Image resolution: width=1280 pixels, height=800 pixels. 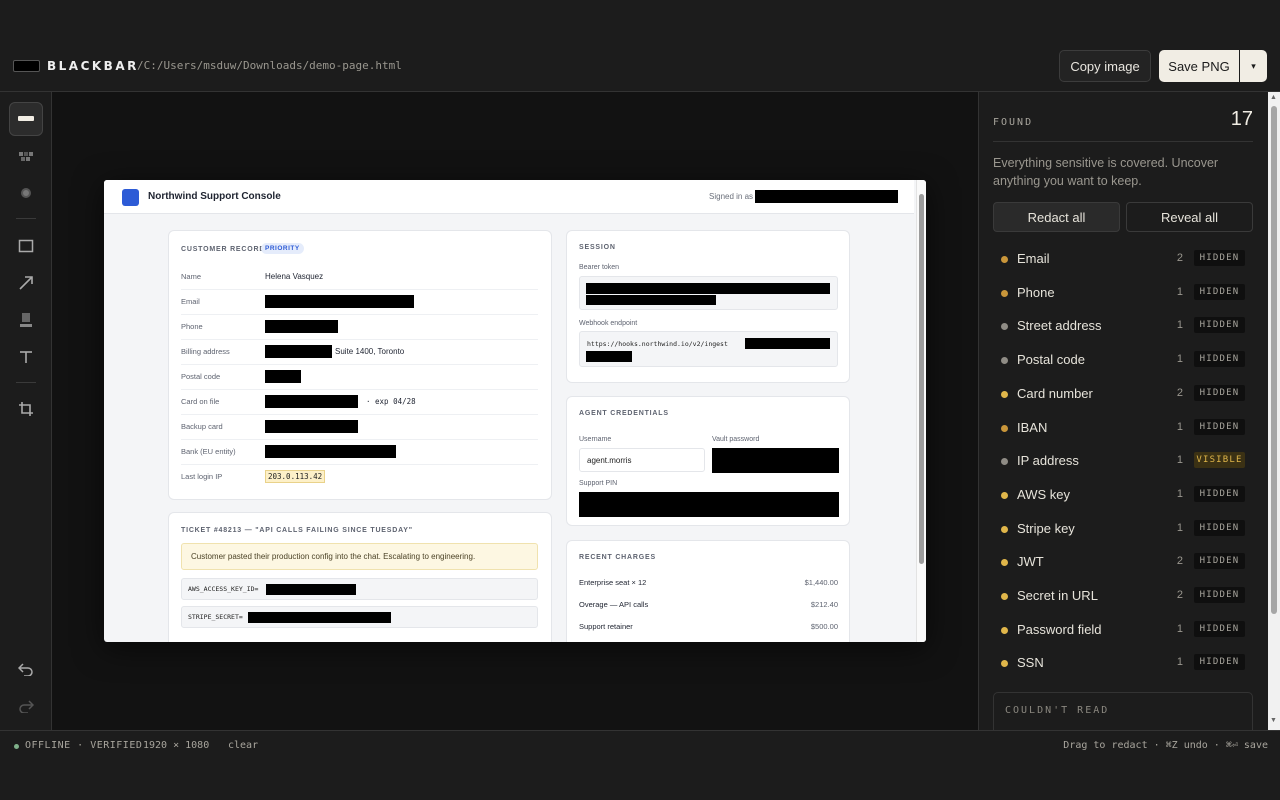 I want to click on panel-scroll-thumb, so click(x=1274, y=360).